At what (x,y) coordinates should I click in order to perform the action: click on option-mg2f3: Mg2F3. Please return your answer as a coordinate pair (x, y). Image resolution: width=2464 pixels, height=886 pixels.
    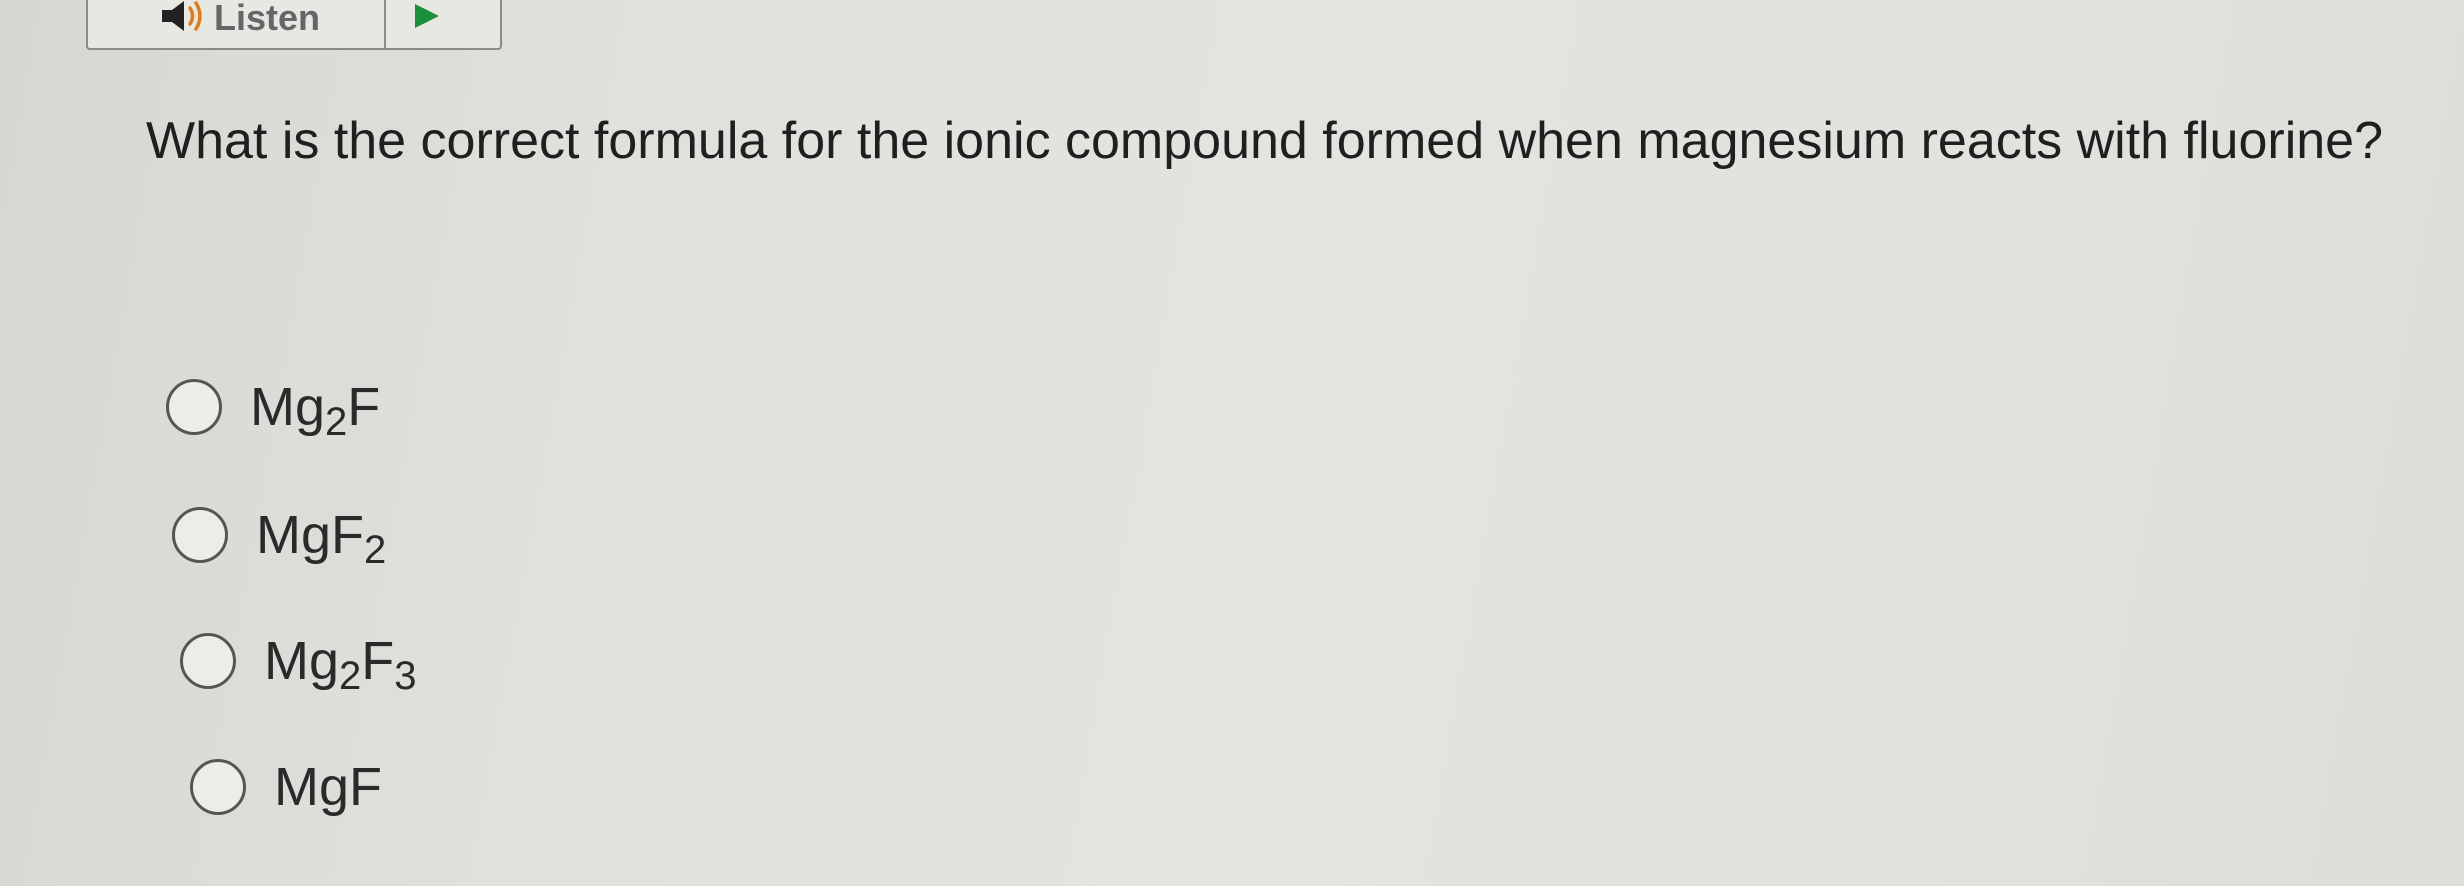
    Looking at the image, I should click on (298, 664).